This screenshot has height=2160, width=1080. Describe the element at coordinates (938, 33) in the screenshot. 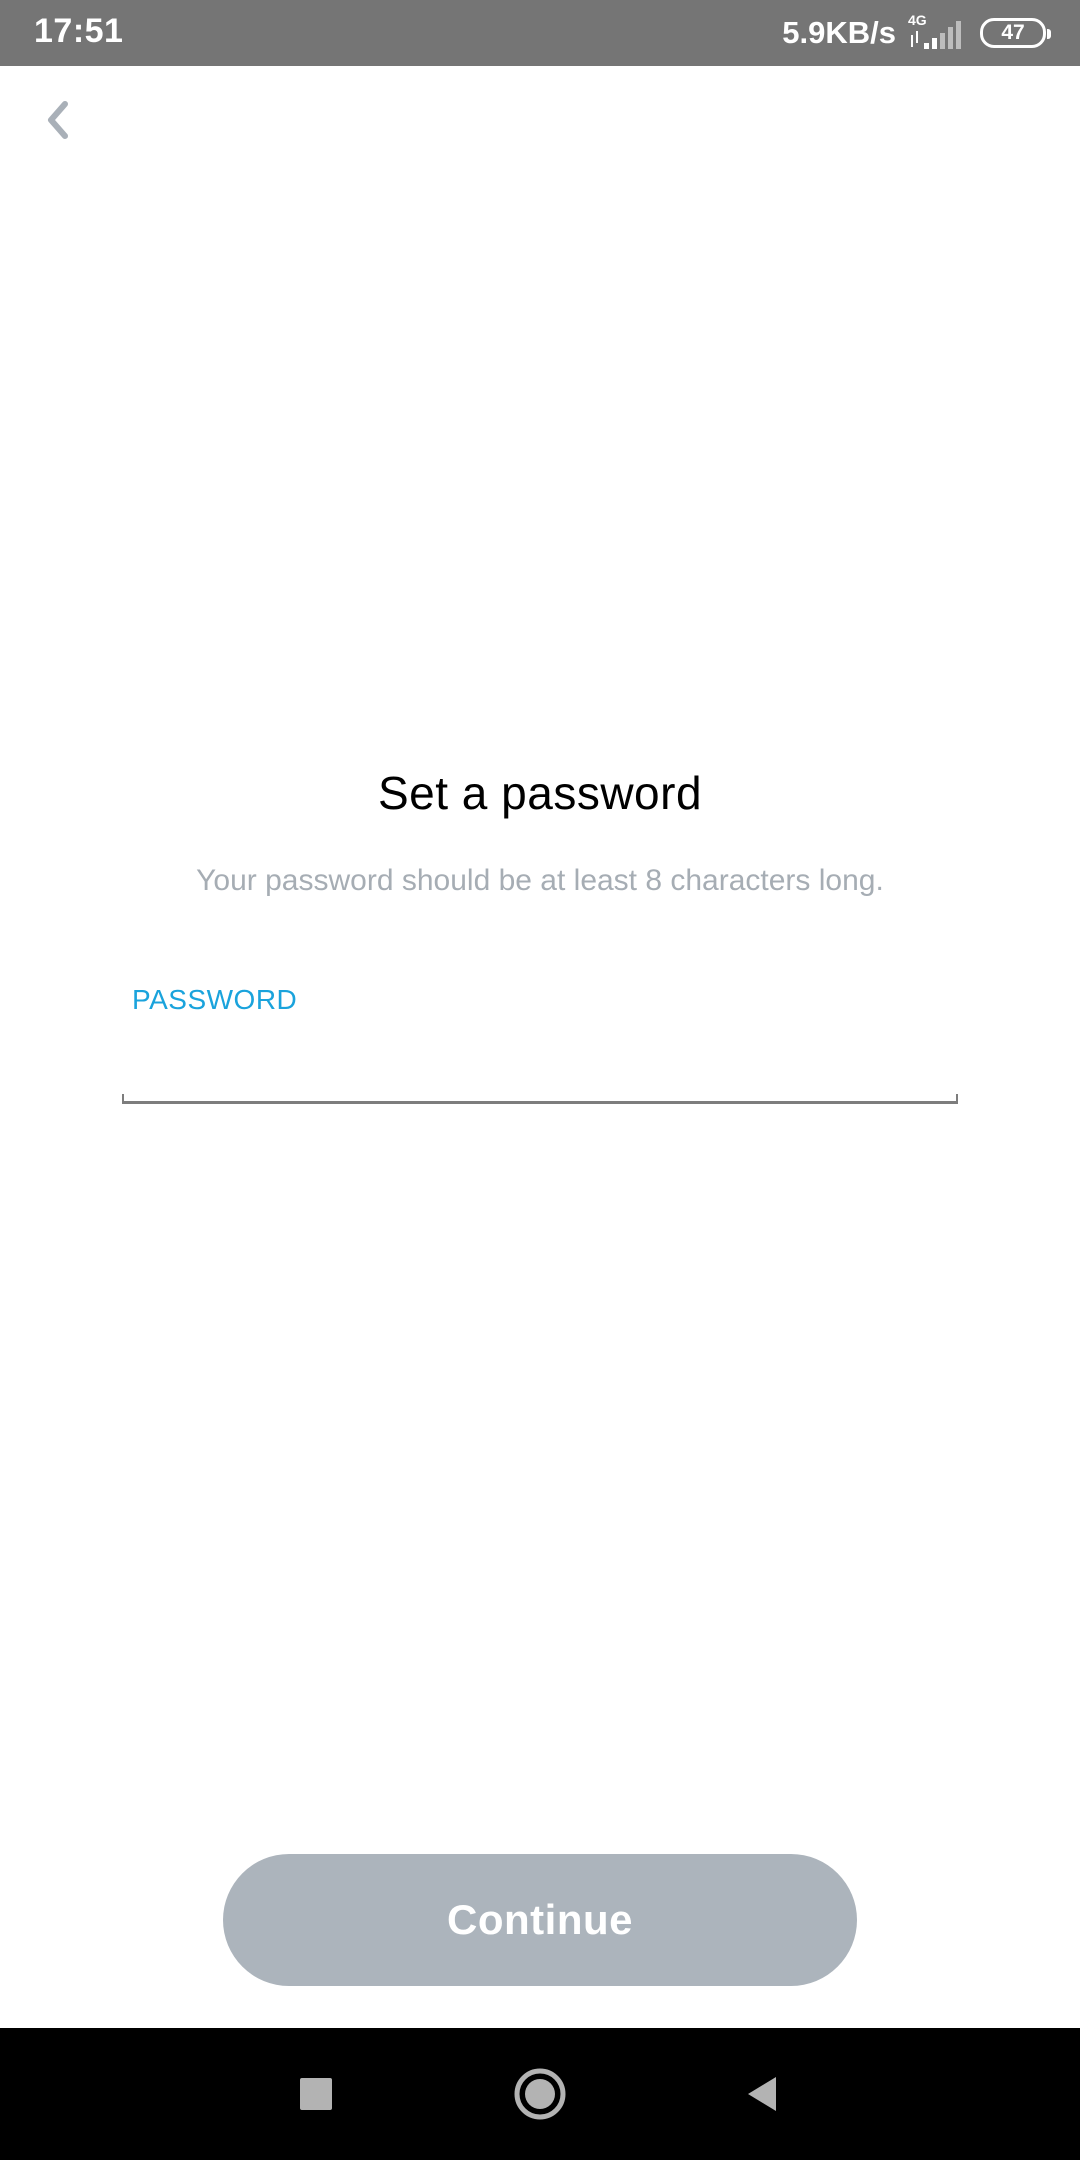

I see `signal-icon: 4G` at that location.